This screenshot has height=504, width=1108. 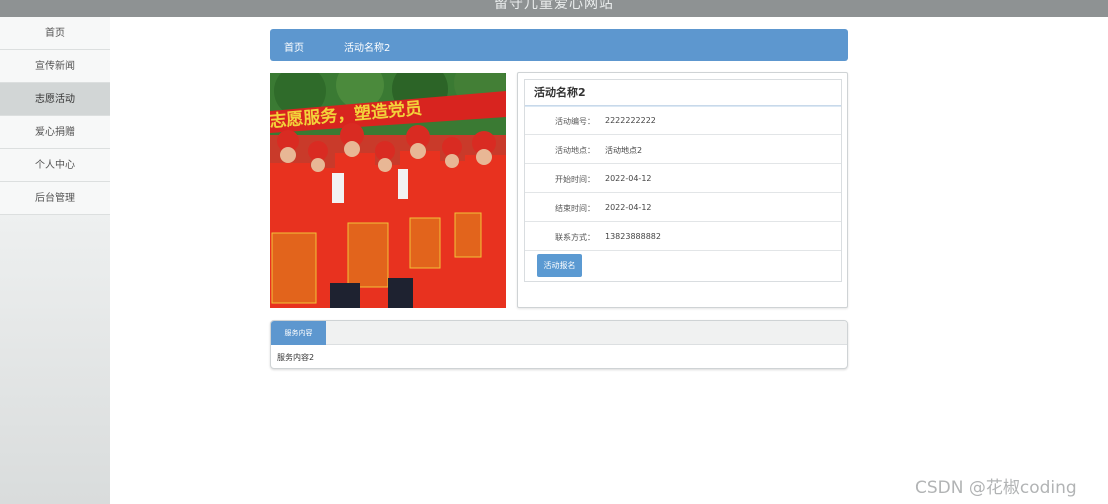 What do you see at coordinates (683, 207) in the screenshot?
I see `info-row-end-time: 结束时间： 2022-04-12` at bounding box center [683, 207].